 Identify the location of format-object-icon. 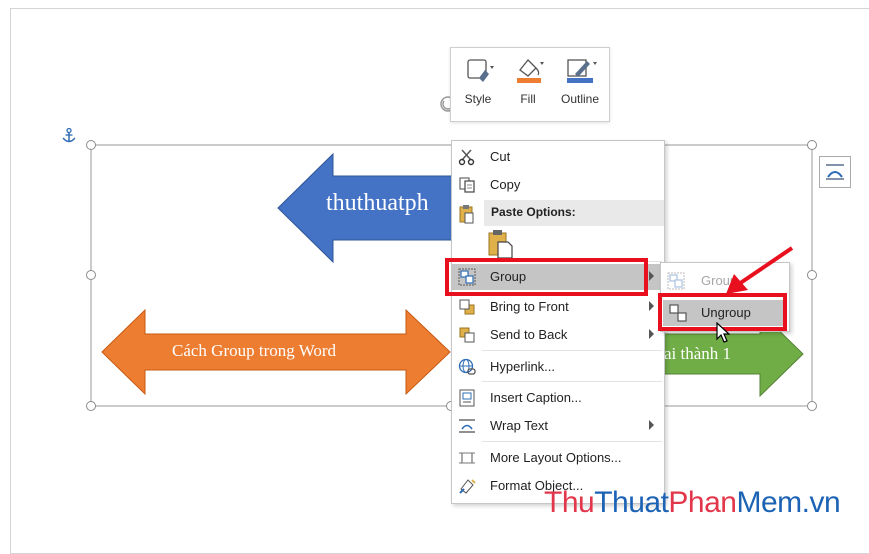
(467, 486).